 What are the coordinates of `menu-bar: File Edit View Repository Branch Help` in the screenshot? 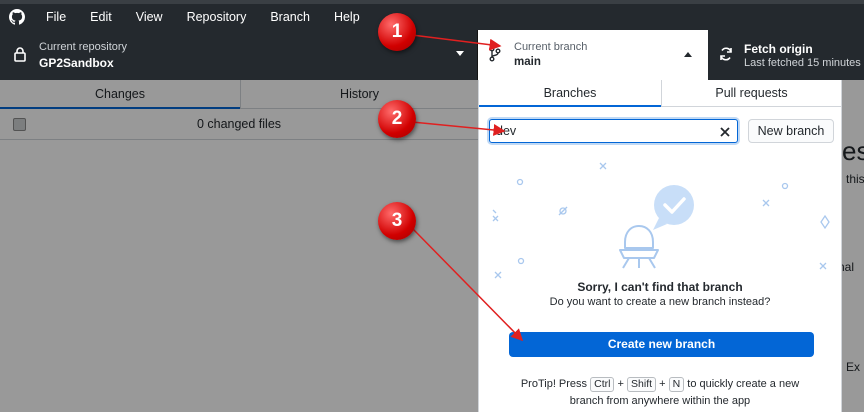 It's located at (432, 17).